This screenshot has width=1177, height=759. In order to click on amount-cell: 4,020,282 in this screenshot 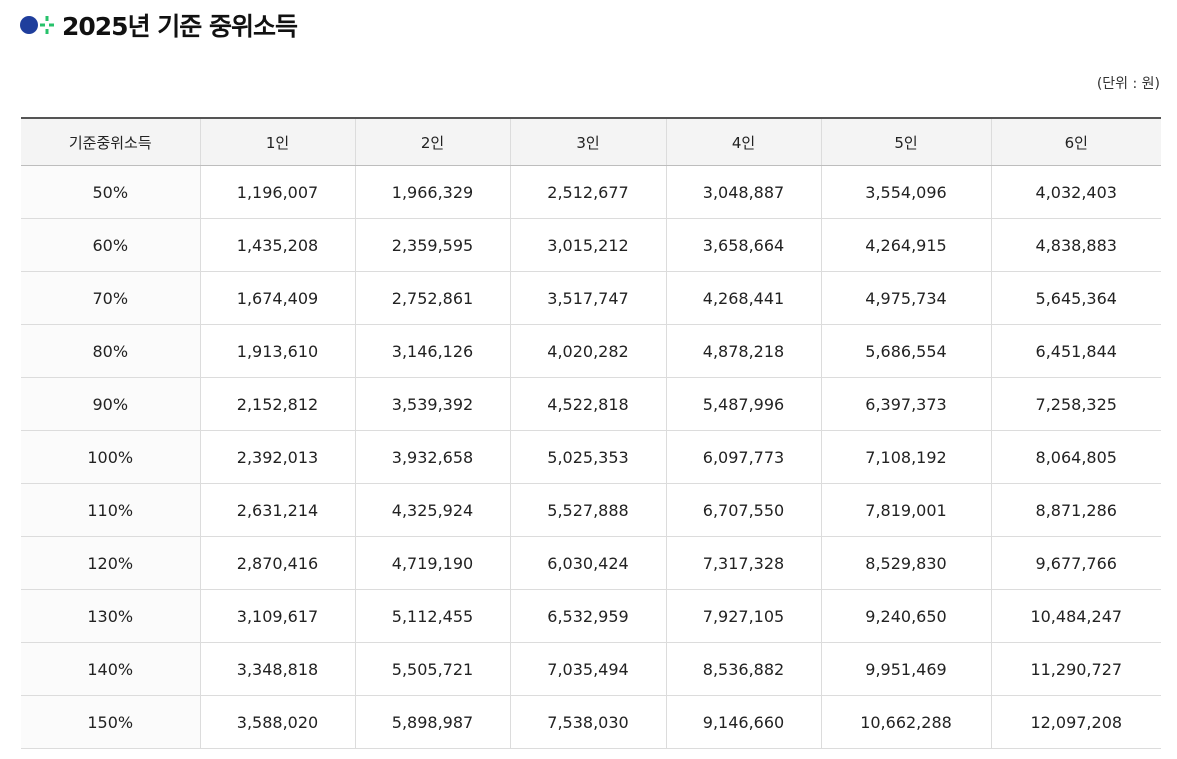, I will do `click(587, 351)`.